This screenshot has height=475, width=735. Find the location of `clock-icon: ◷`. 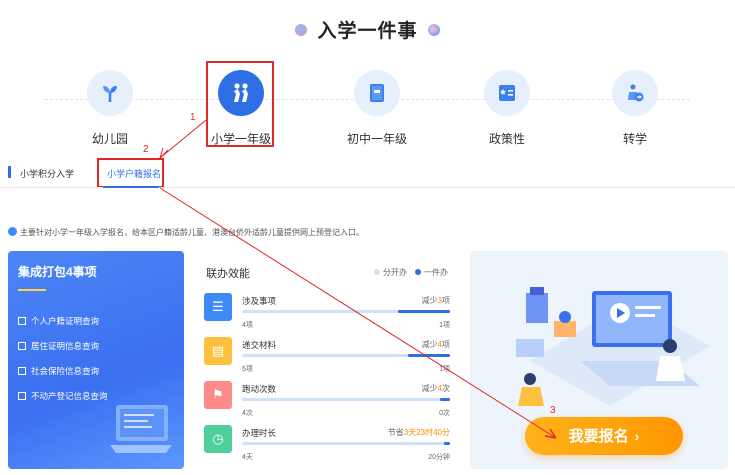

clock-icon: ◷ is located at coordinates (218, 439).